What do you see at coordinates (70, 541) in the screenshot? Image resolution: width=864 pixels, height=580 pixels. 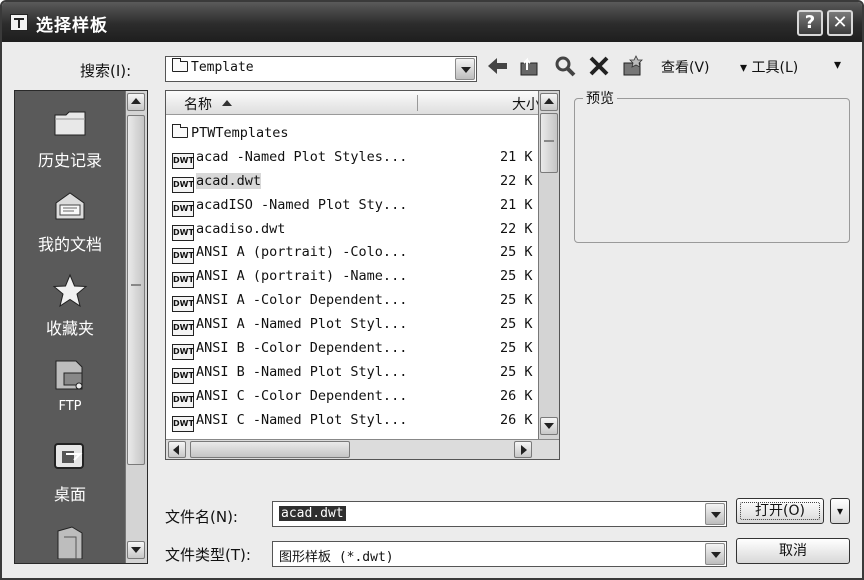 I see `place-more` at bounding box center [70, 541].